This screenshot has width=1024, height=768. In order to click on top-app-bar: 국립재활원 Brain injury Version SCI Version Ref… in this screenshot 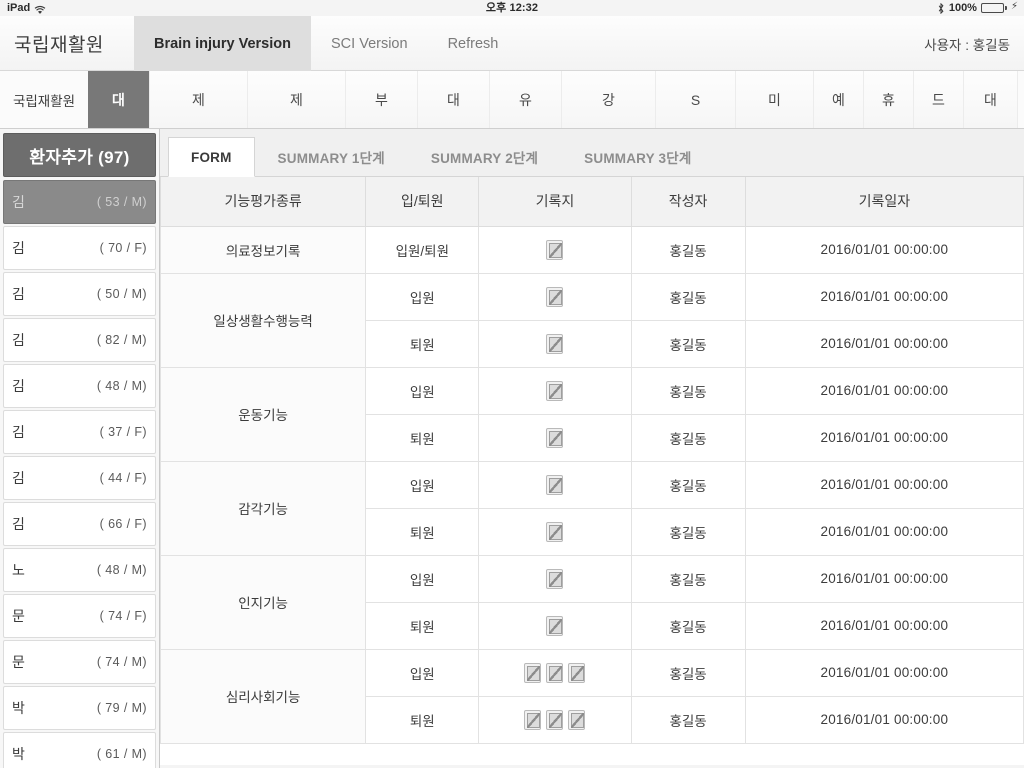, I will do `click(512, 43)`.